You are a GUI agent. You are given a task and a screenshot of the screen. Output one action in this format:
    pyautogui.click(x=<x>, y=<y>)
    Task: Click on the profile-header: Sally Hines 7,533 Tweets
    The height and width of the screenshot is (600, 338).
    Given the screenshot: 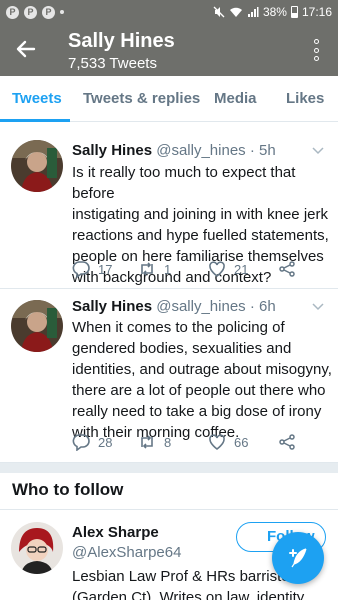 What is the action you would take?
    pyautogui.click(x=169, y=50)
    